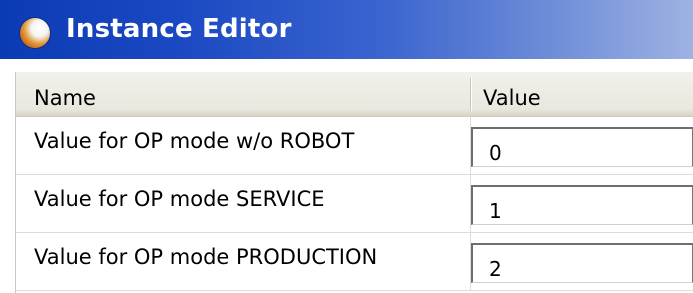 This screenshot has width=693, height=293. What do you see at coordinates (470, 94) in the screenshot?
I see `column-divider` at bounding box center [470, 94].